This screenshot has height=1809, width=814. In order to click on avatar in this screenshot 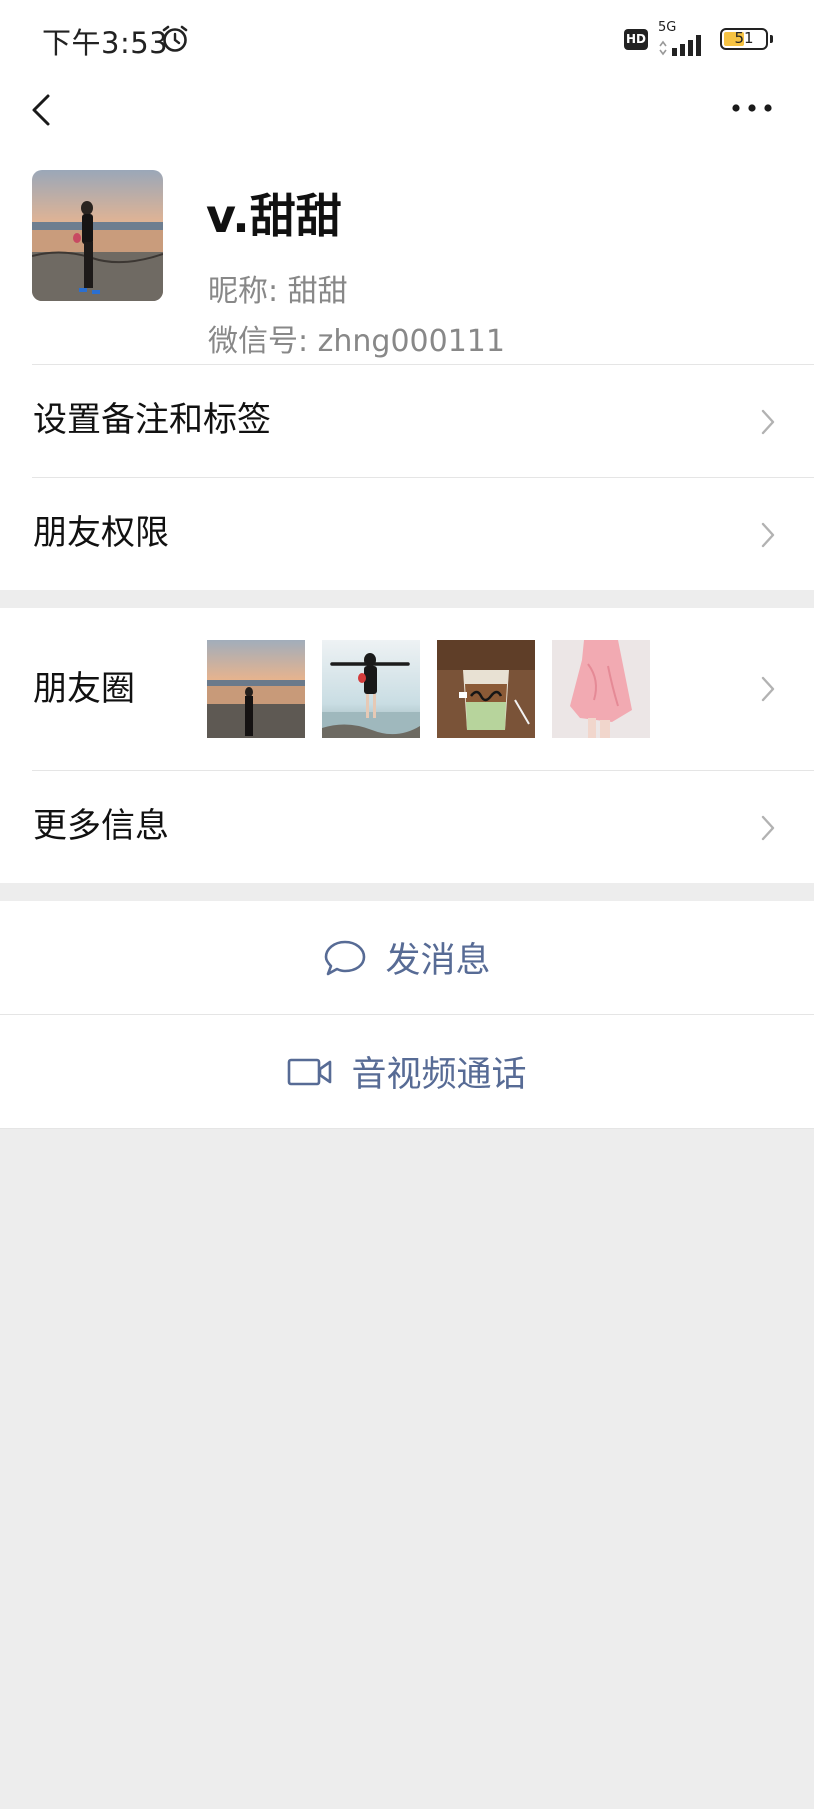, I will do `click(97, 235)`.